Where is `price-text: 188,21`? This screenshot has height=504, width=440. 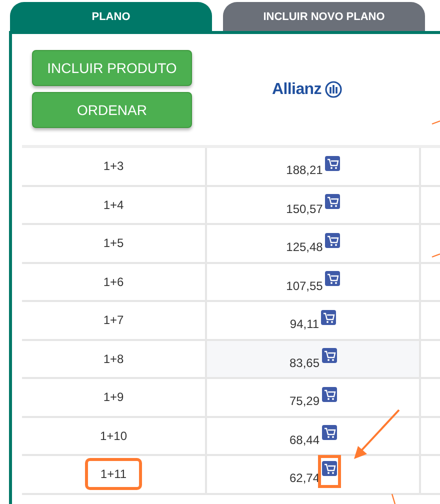 price-text: 188,21 is located at coordinates (304, 170).